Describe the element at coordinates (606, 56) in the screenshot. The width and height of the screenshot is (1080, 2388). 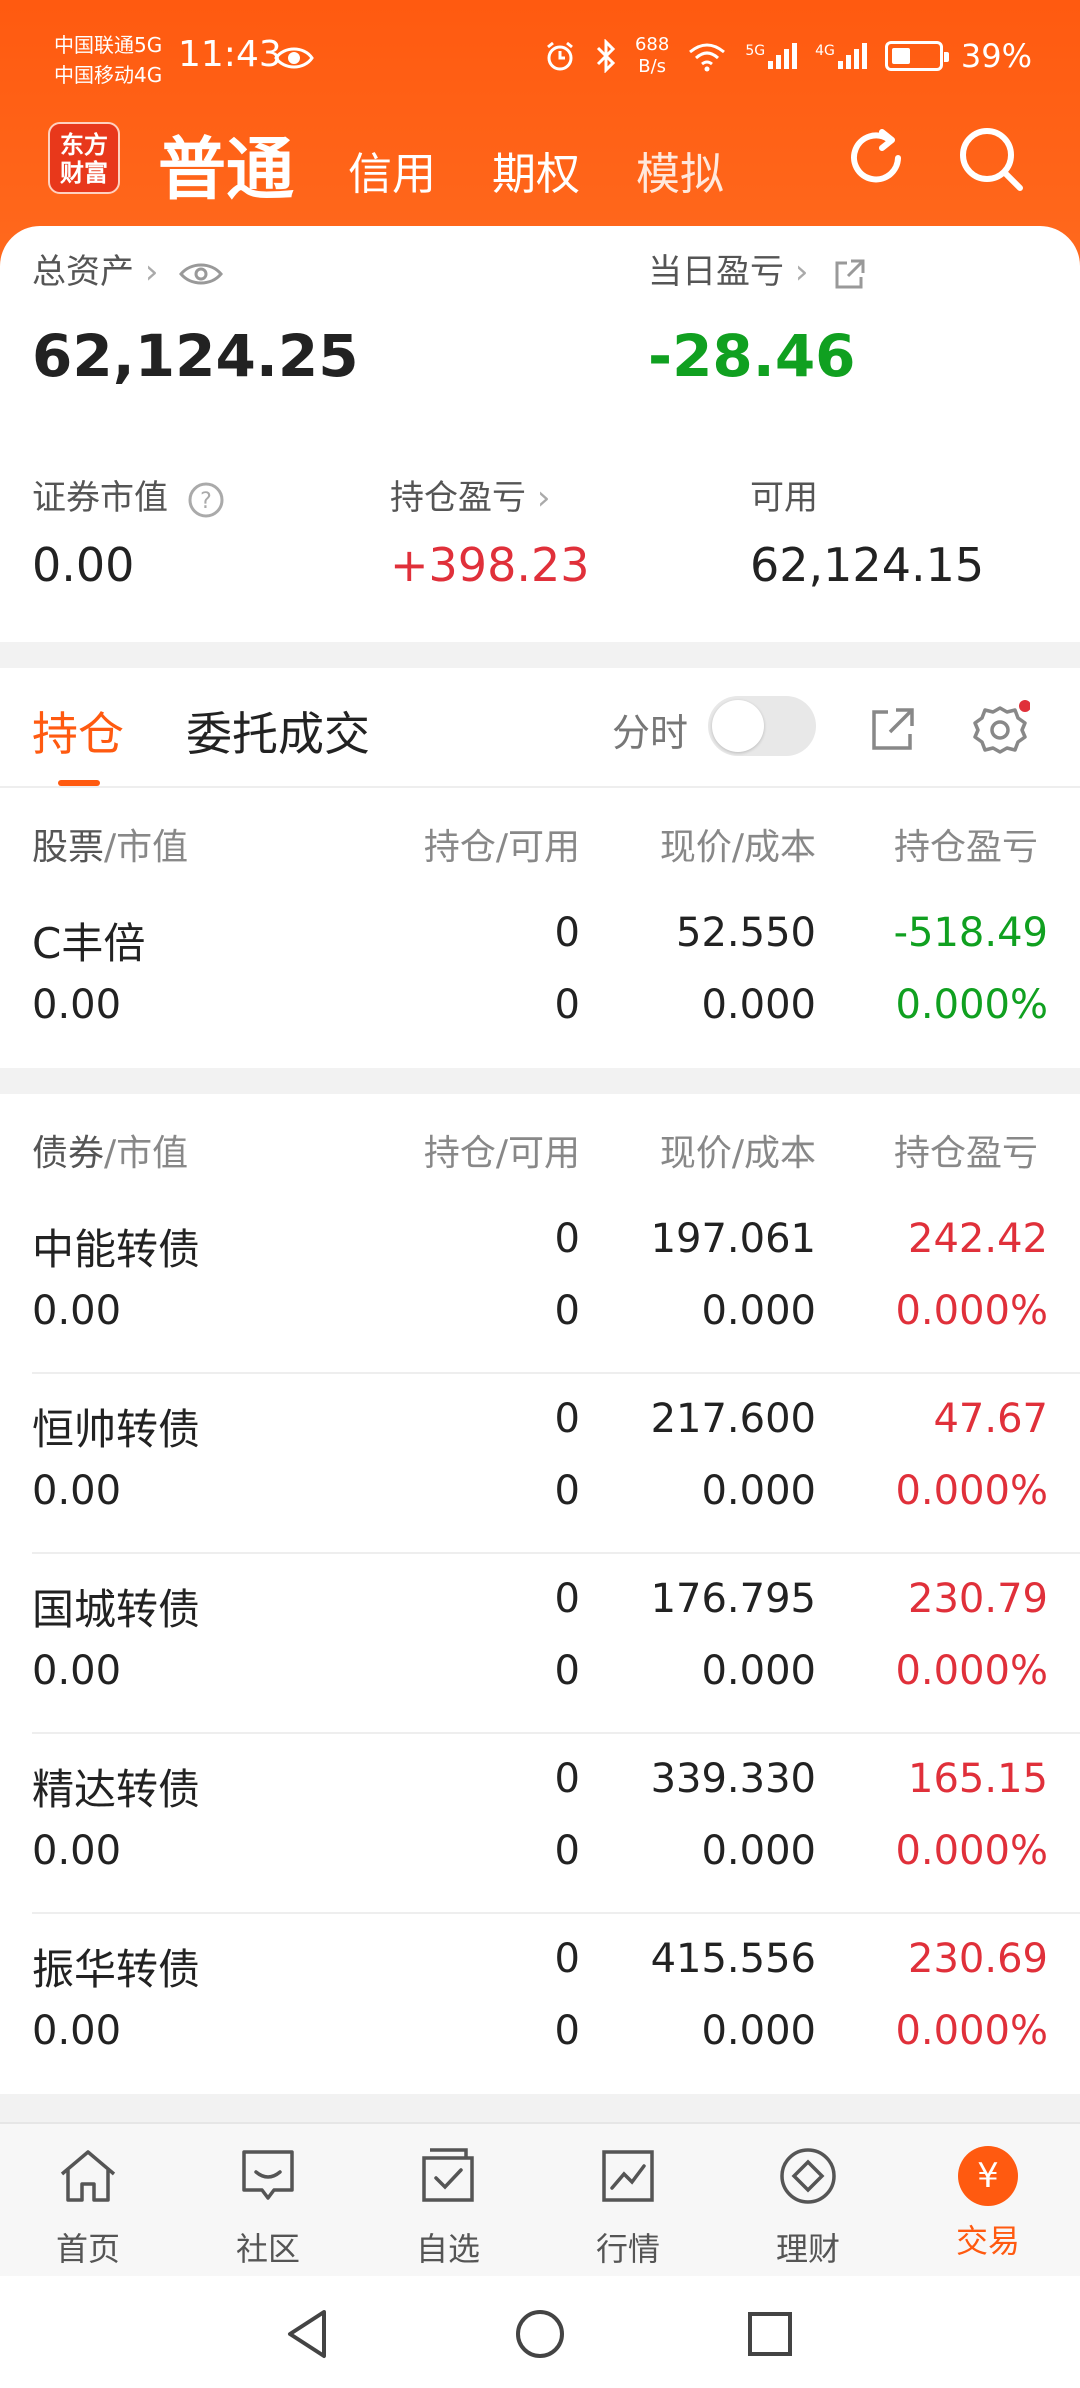
I see `bluetooth-icon` at that location.